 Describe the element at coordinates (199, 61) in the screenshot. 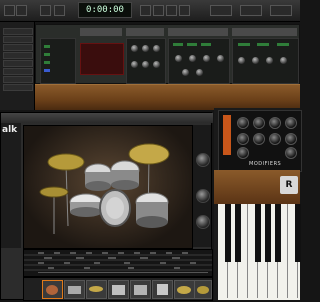

I see `module-filter` at that location.